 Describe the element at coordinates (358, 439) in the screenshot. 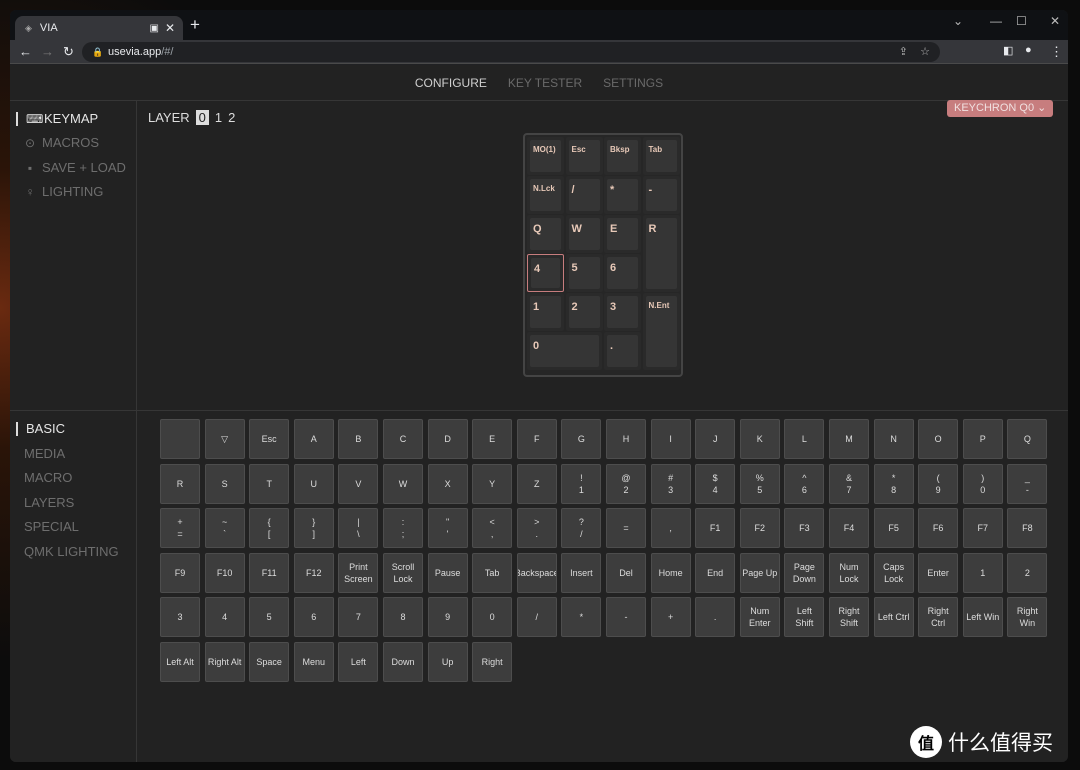

I see `keycode-button: B` at that location.